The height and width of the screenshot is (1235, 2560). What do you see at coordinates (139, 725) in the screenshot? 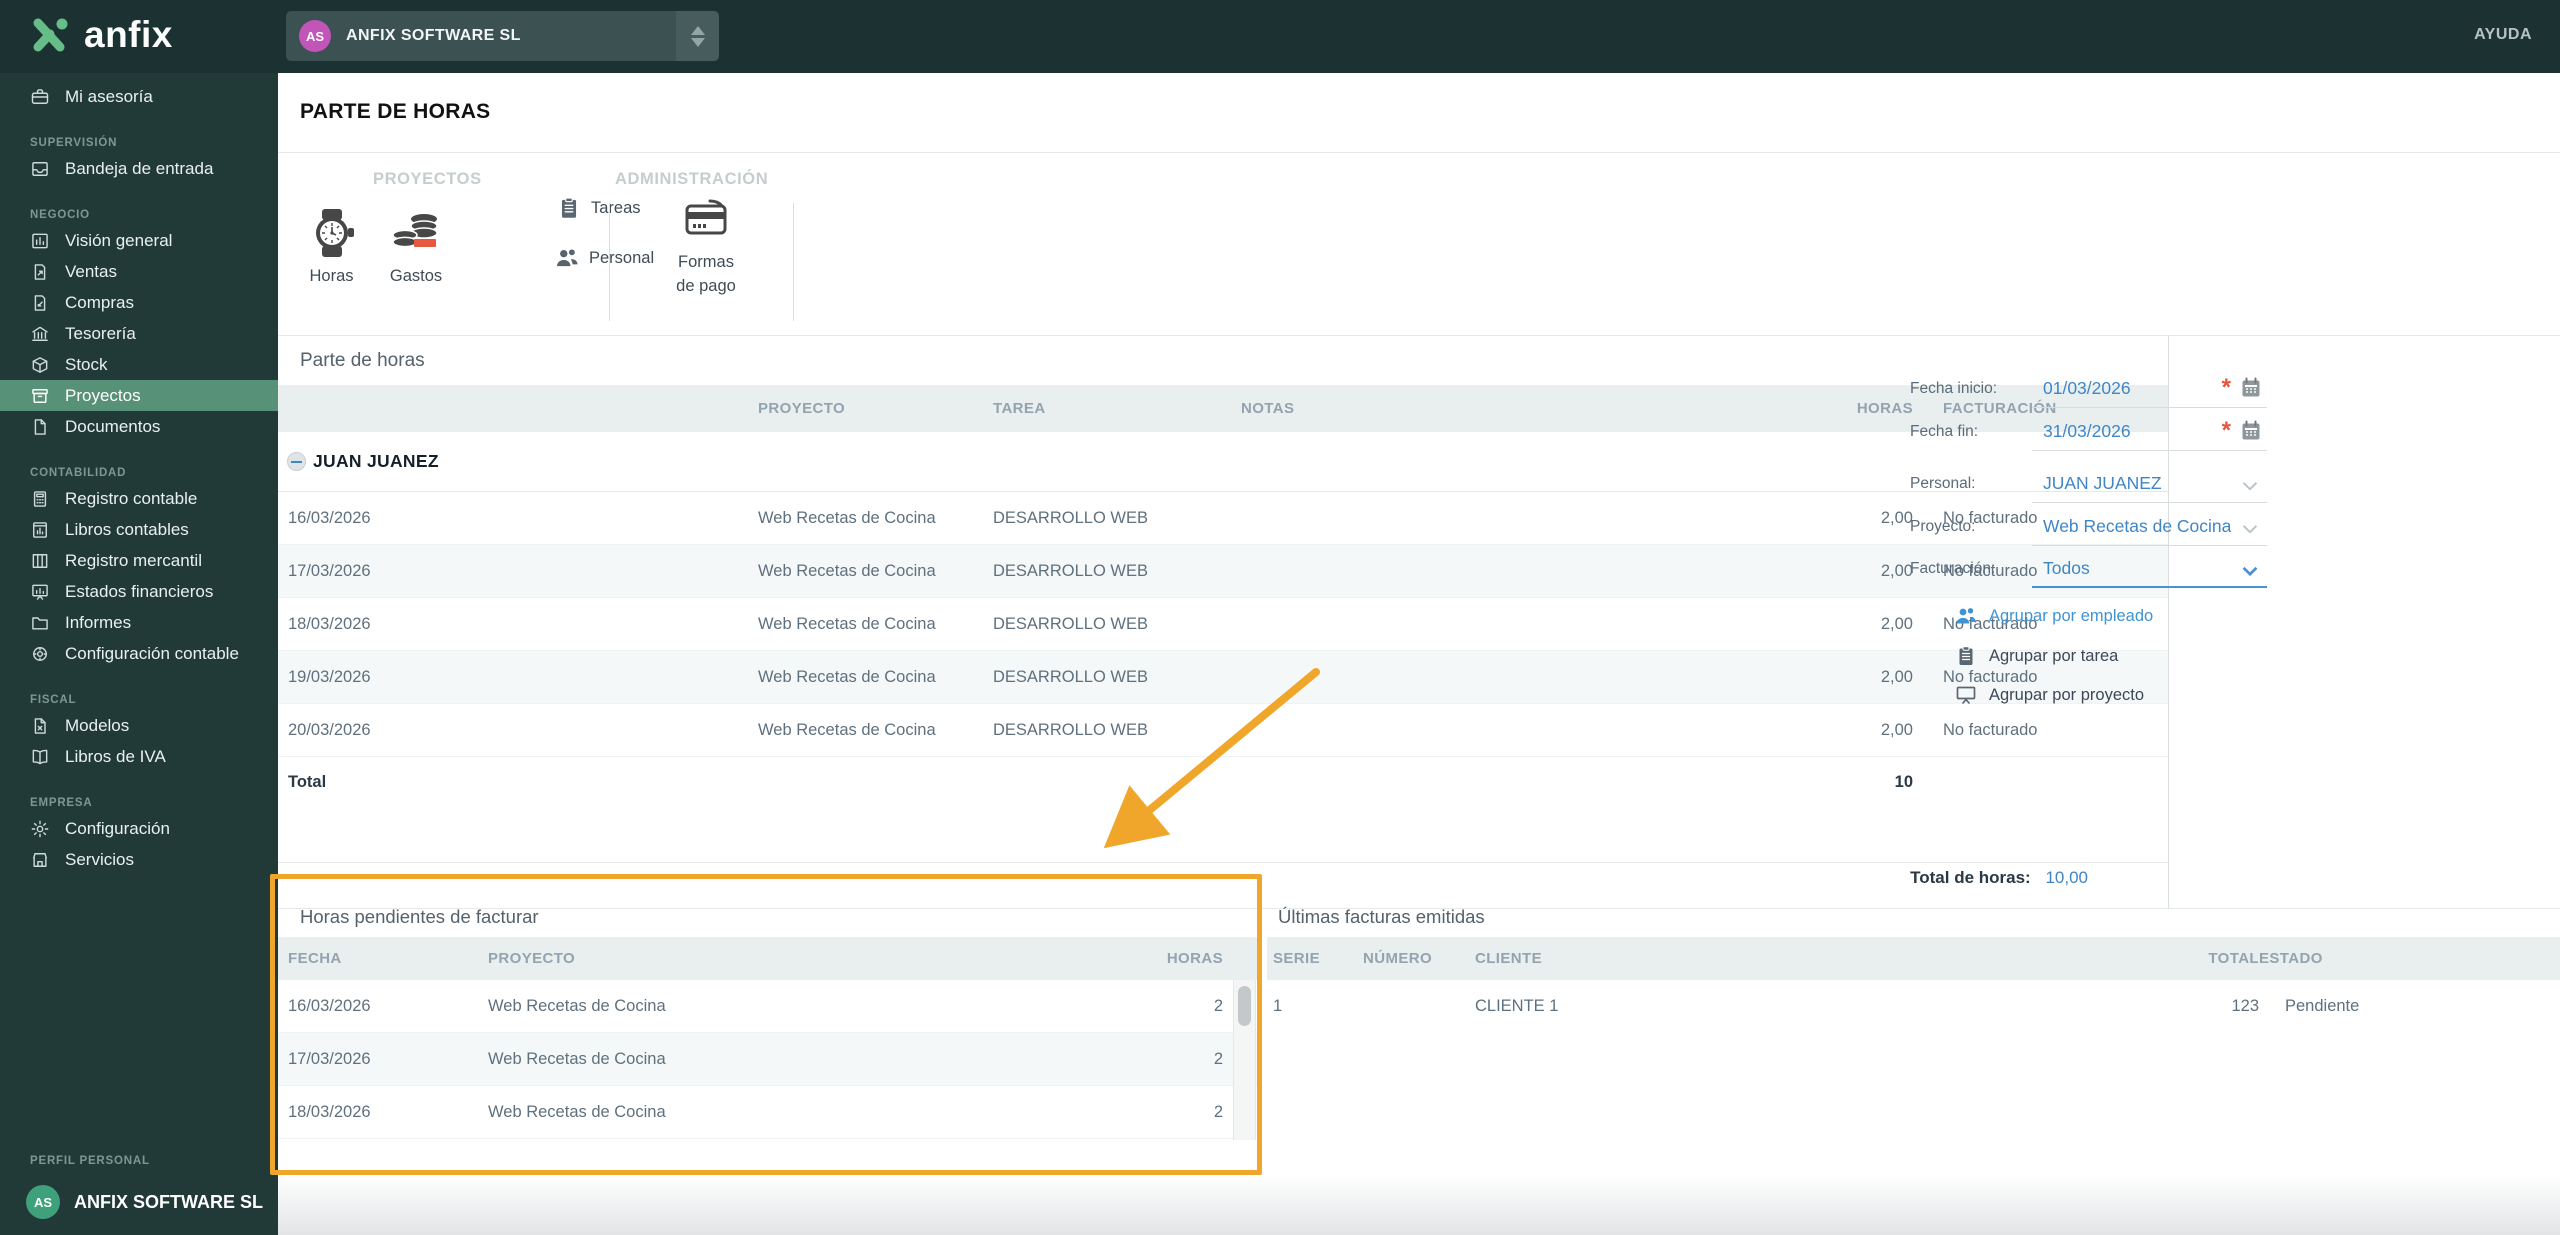
I see `sidebar-item-modelos: Modelos` at bounding box center [139, 725].